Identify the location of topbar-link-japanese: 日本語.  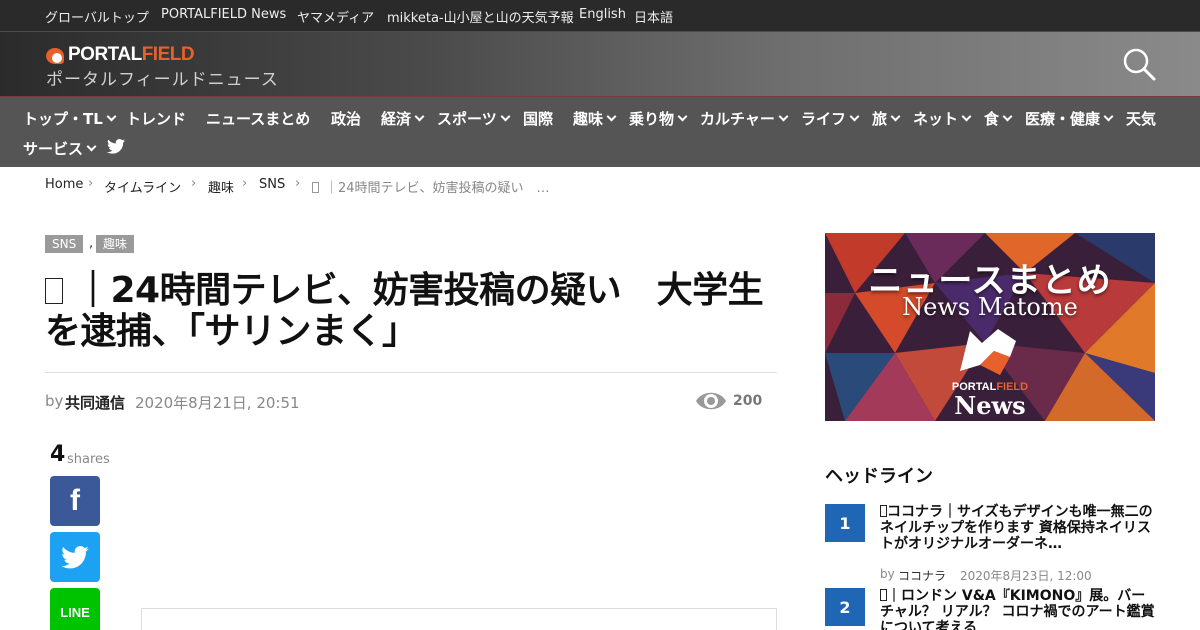
(653, 16).